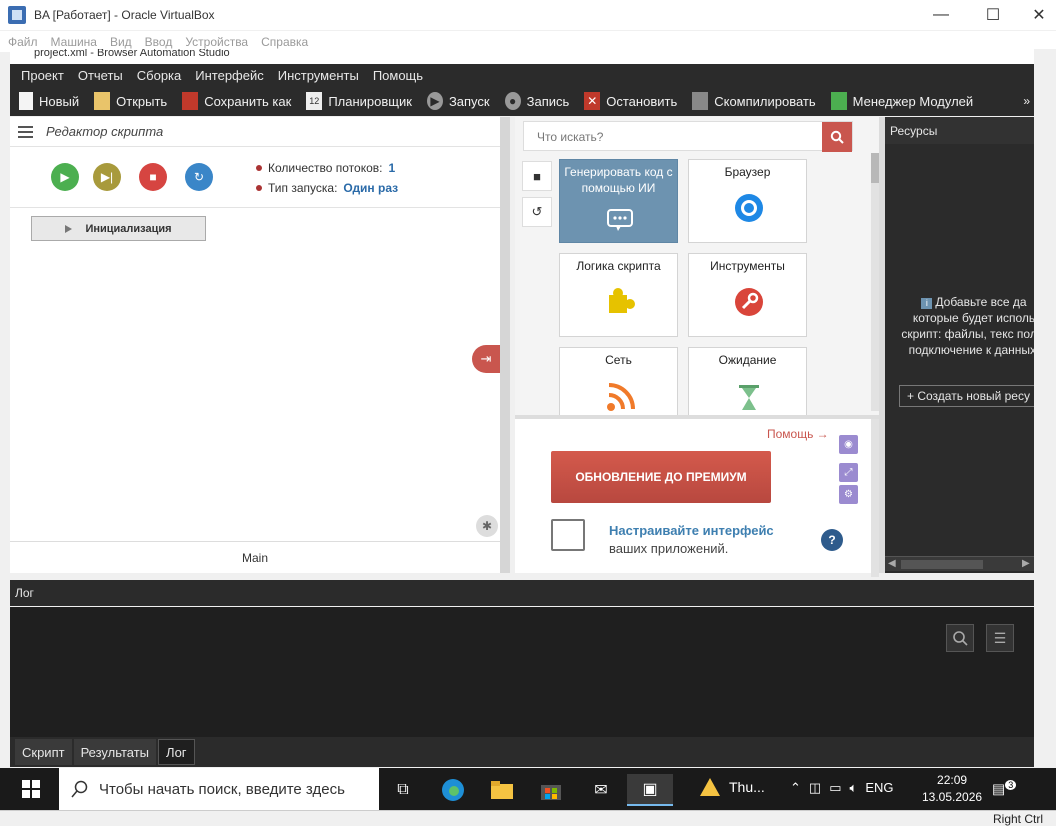 The height and width of the screenshot is (826, 1056). I want to click on expand-triangle-icon, so click(69, 228).